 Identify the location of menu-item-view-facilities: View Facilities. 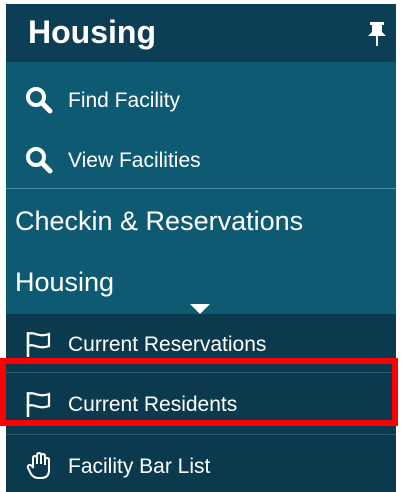
(201, 160).